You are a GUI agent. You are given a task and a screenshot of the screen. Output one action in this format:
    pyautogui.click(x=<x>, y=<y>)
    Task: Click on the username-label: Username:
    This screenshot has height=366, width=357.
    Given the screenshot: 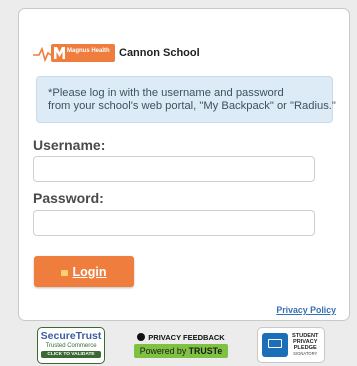 What is the action you would take?
    pyautogui.click(x=69, y=145)
    